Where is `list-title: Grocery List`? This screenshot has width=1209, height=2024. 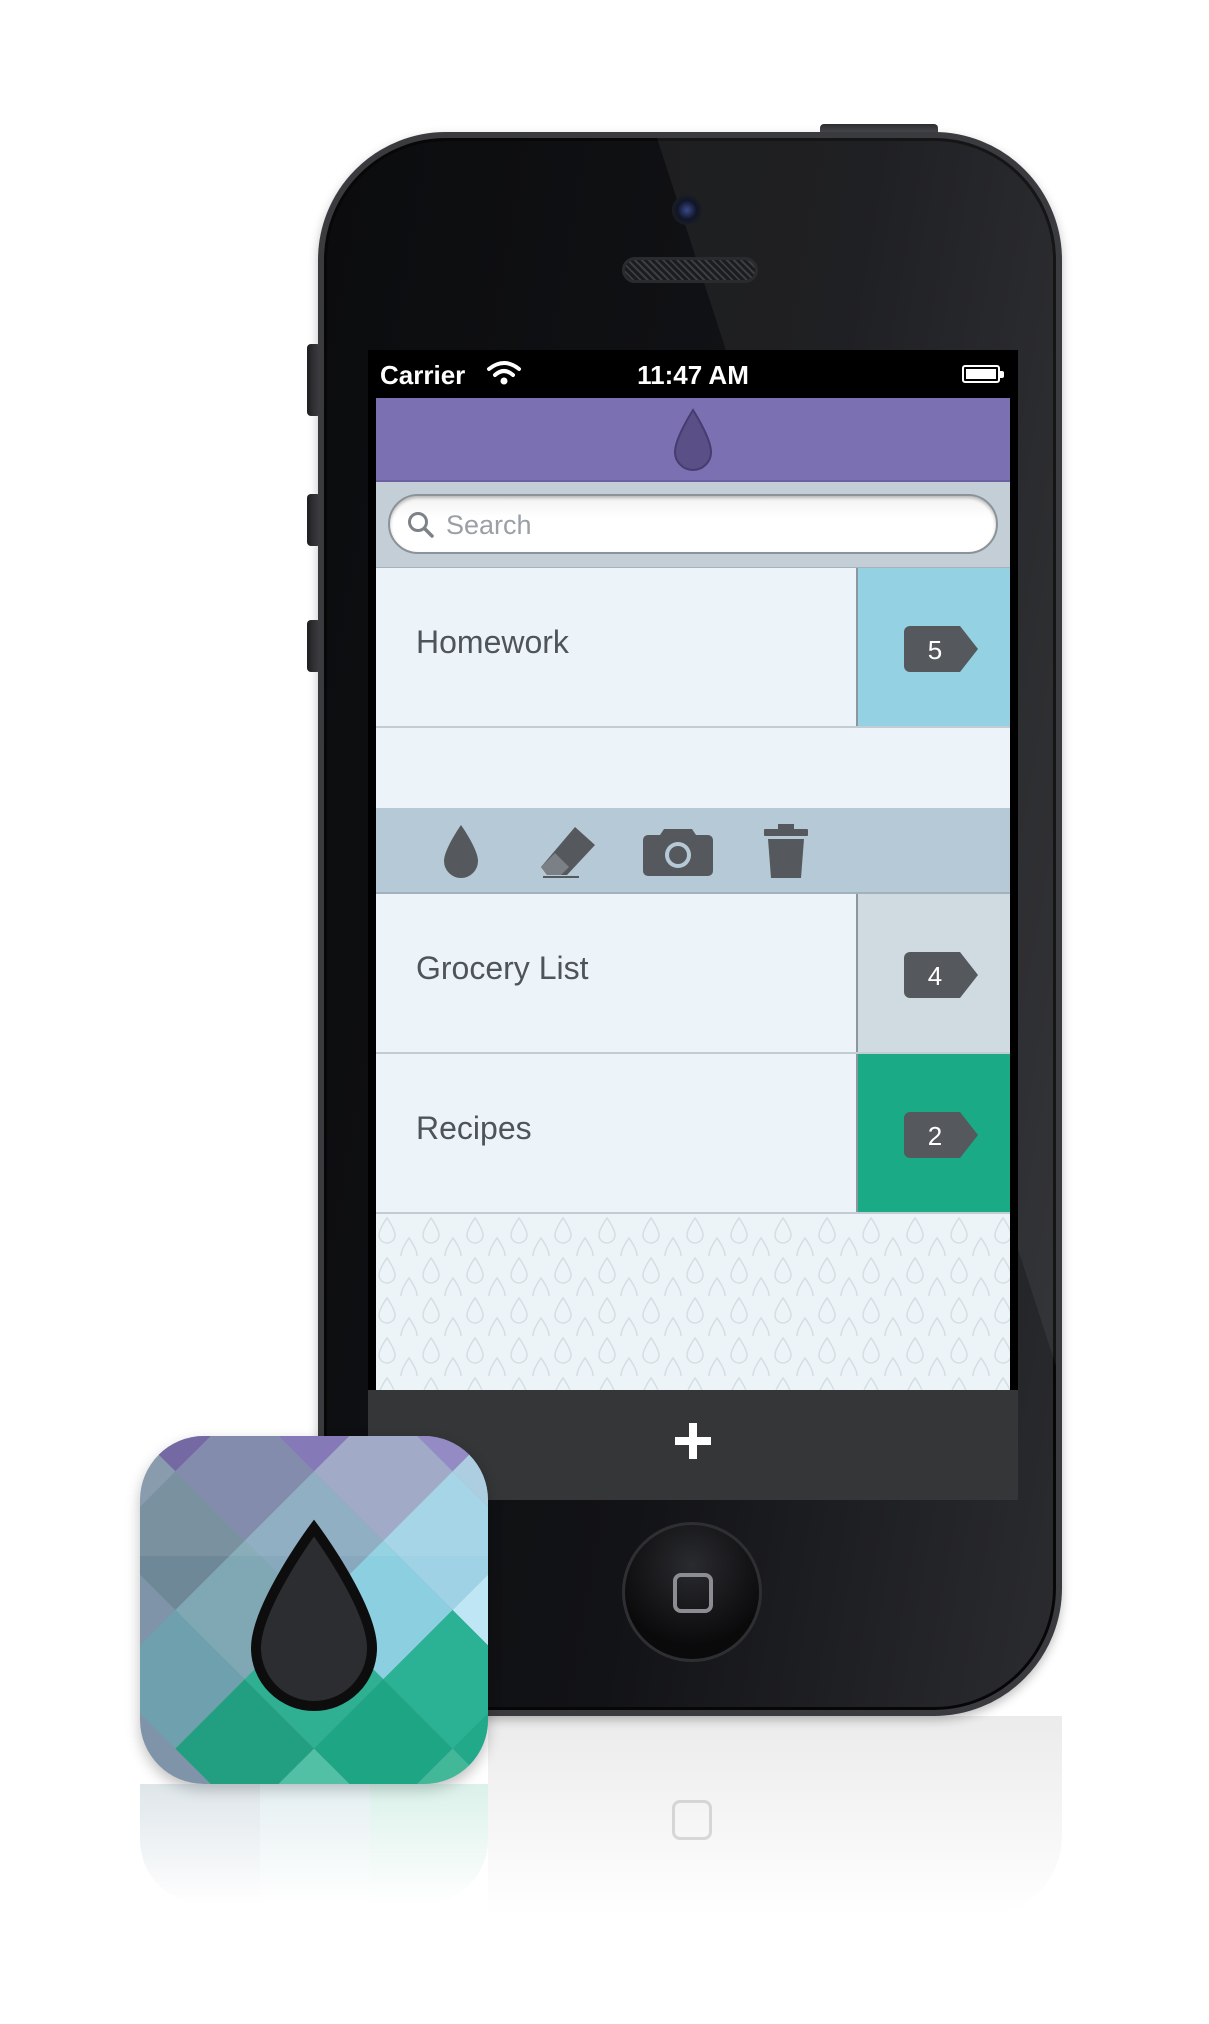 list-title: Grocery List is located at coordinates (502, 968).